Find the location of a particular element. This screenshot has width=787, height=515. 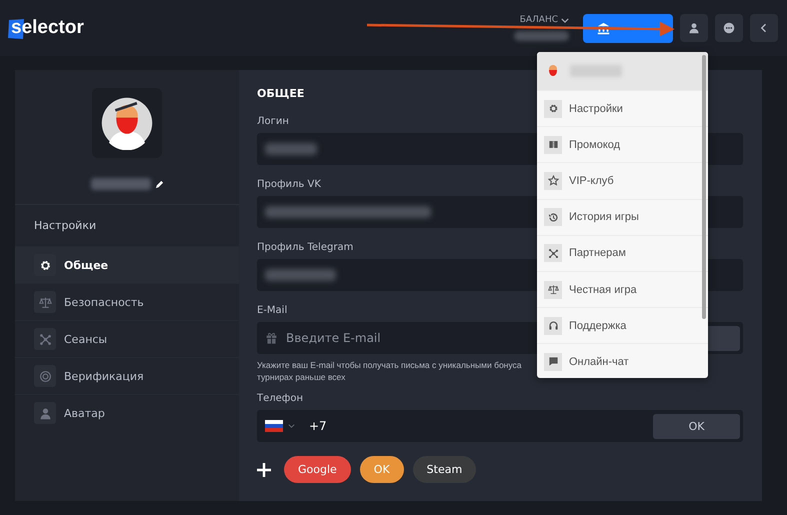

social-button: Google is located at coordinates (317, 469).